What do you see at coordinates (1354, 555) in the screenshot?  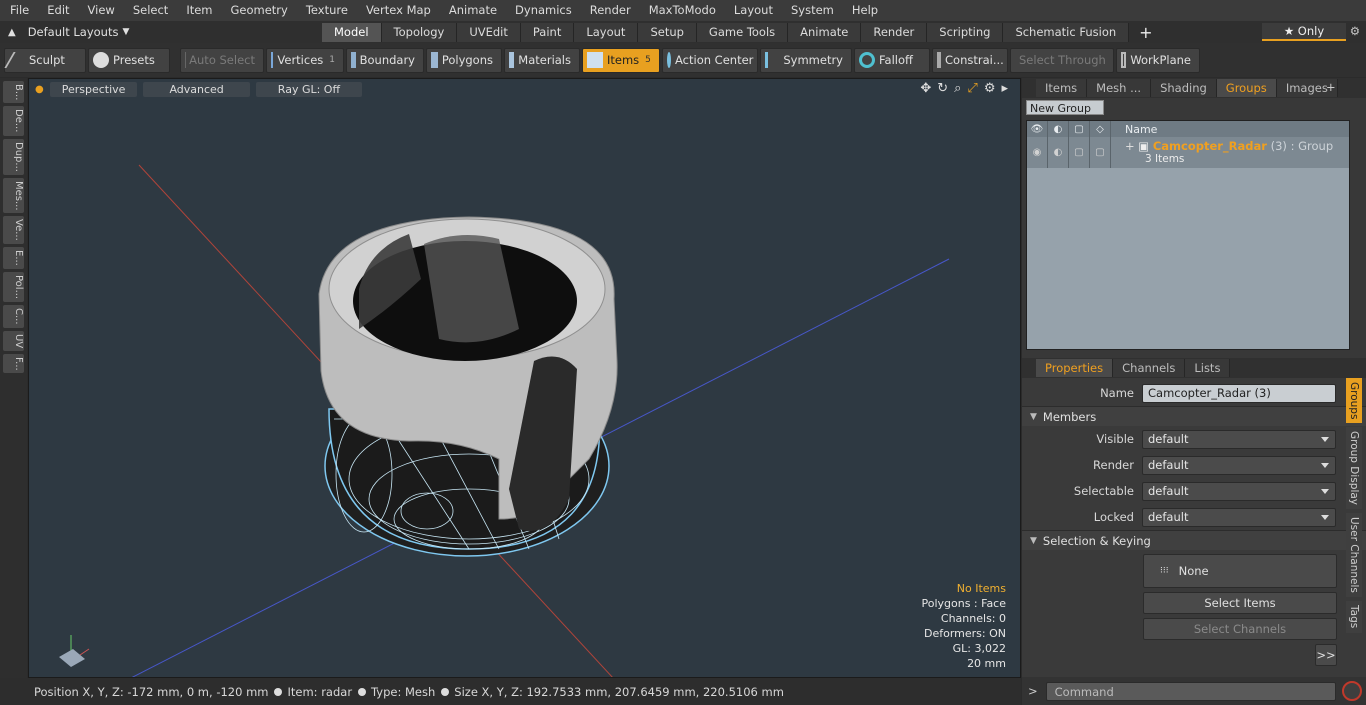 I see `side-tab-user-channels: User Channels` at bounding box center [1354, 555].